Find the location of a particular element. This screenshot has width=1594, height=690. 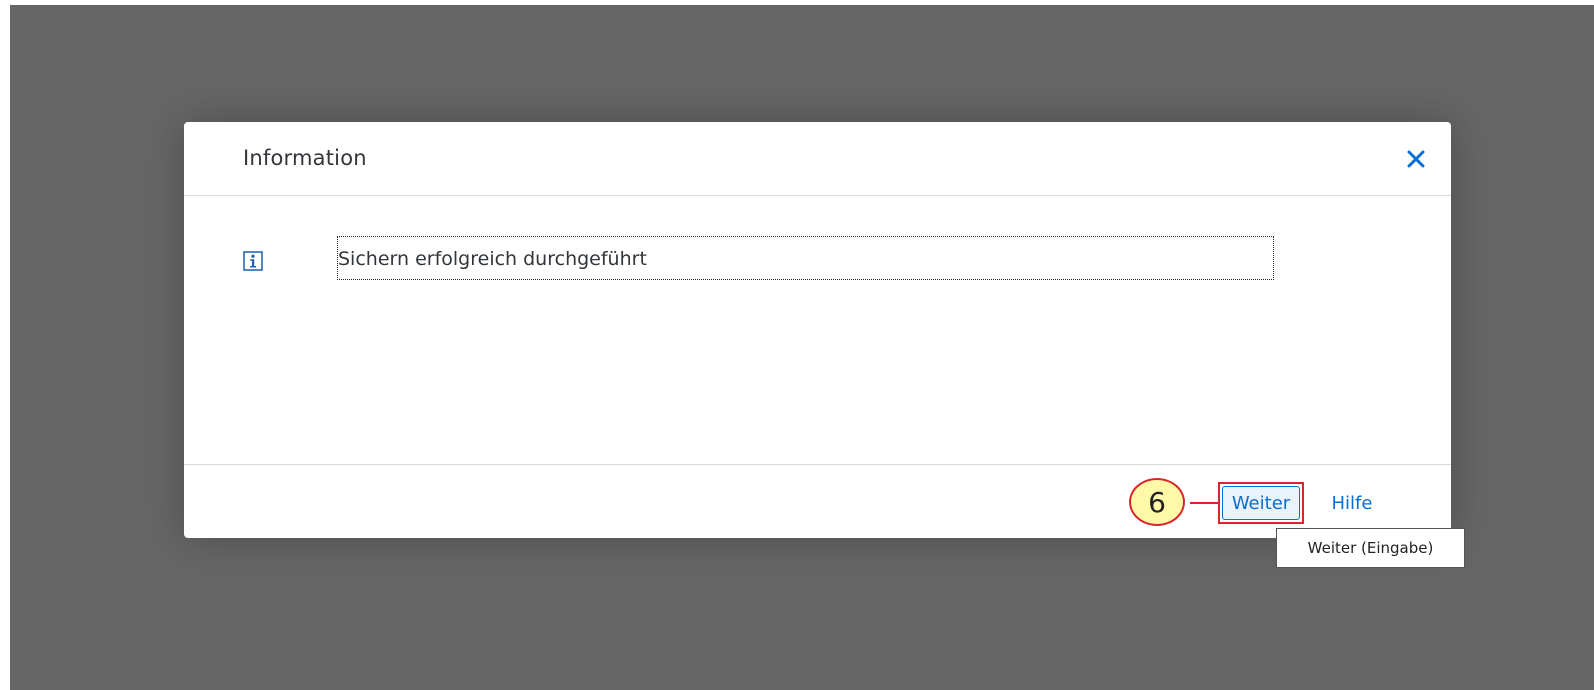

info-icon is located at coordinates (253, 261).